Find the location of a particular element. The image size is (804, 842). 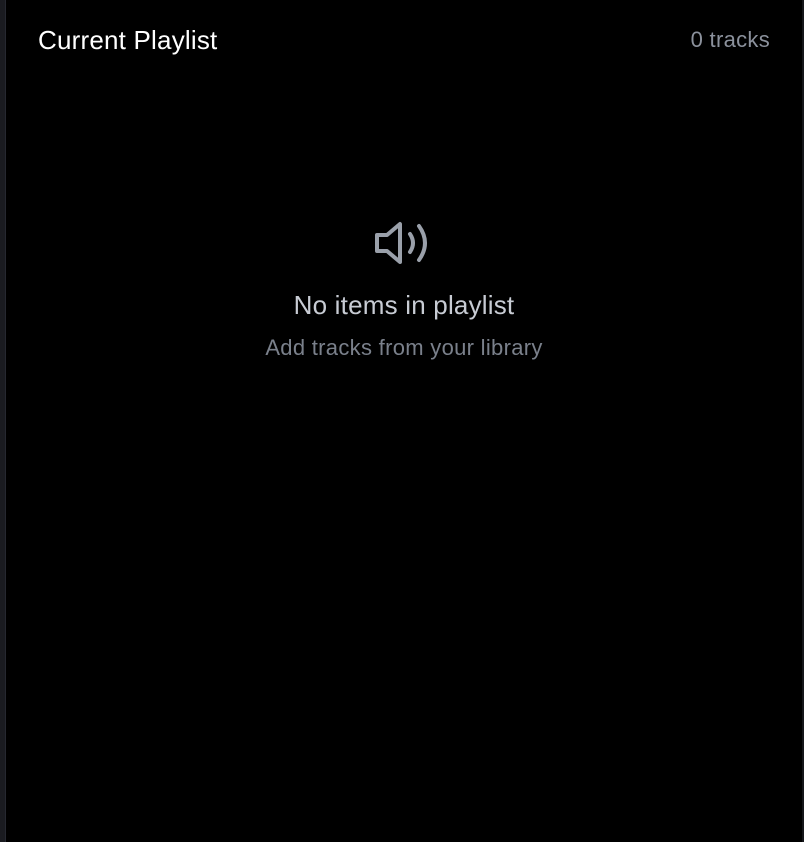

playlist-title: Current Playlist is located at coordinates (128, 39).